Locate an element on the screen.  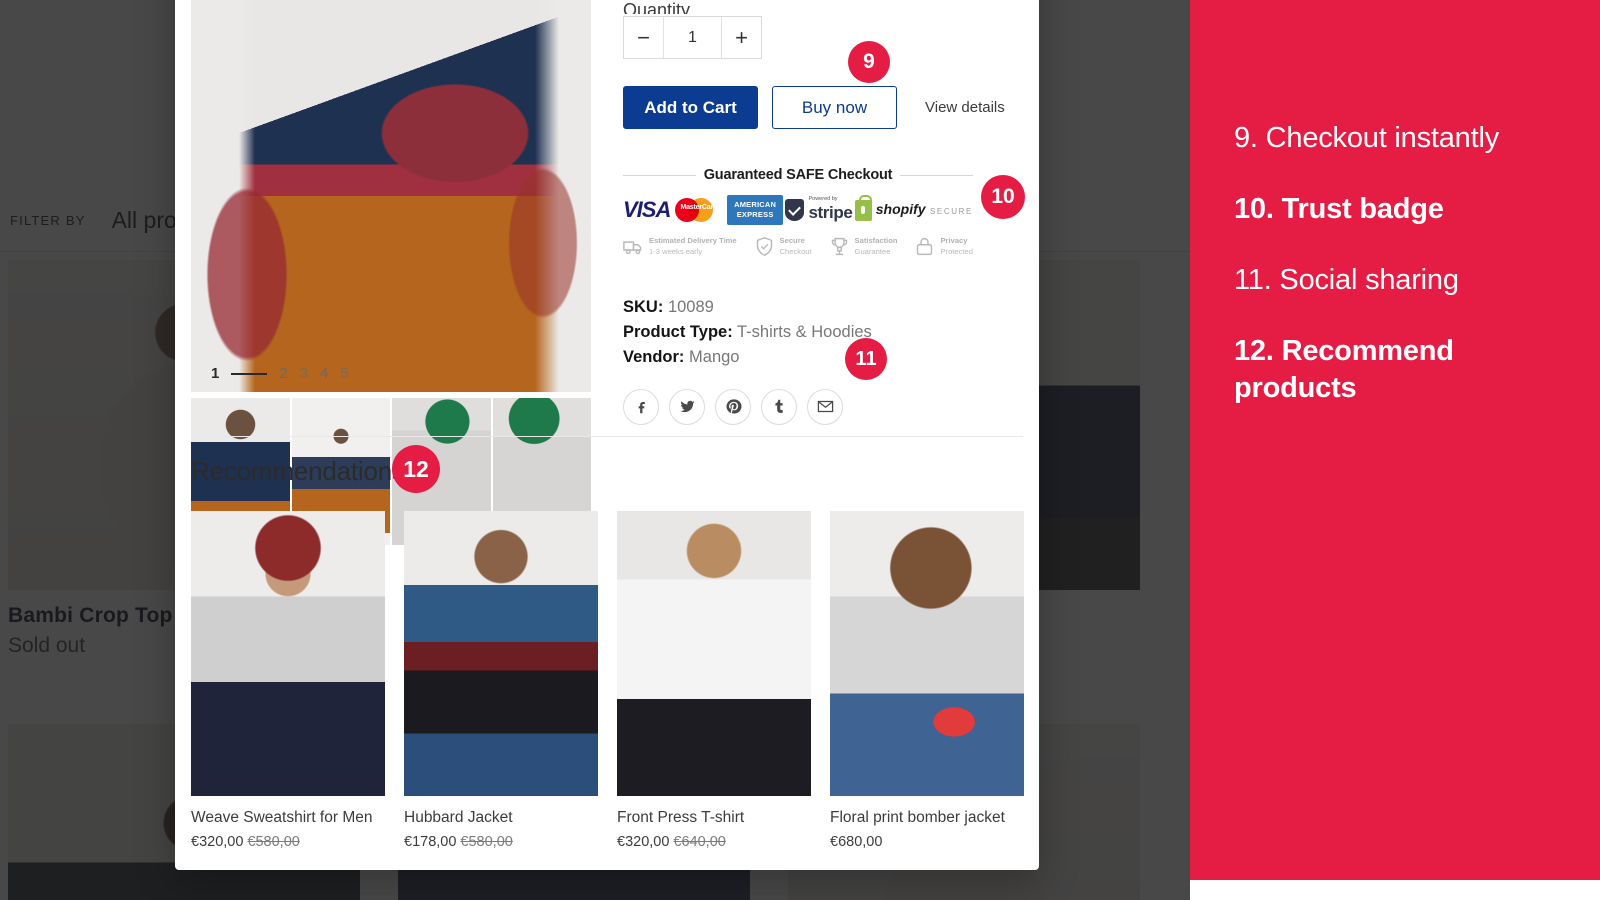
email-icon is located at coordinates (825, 407).